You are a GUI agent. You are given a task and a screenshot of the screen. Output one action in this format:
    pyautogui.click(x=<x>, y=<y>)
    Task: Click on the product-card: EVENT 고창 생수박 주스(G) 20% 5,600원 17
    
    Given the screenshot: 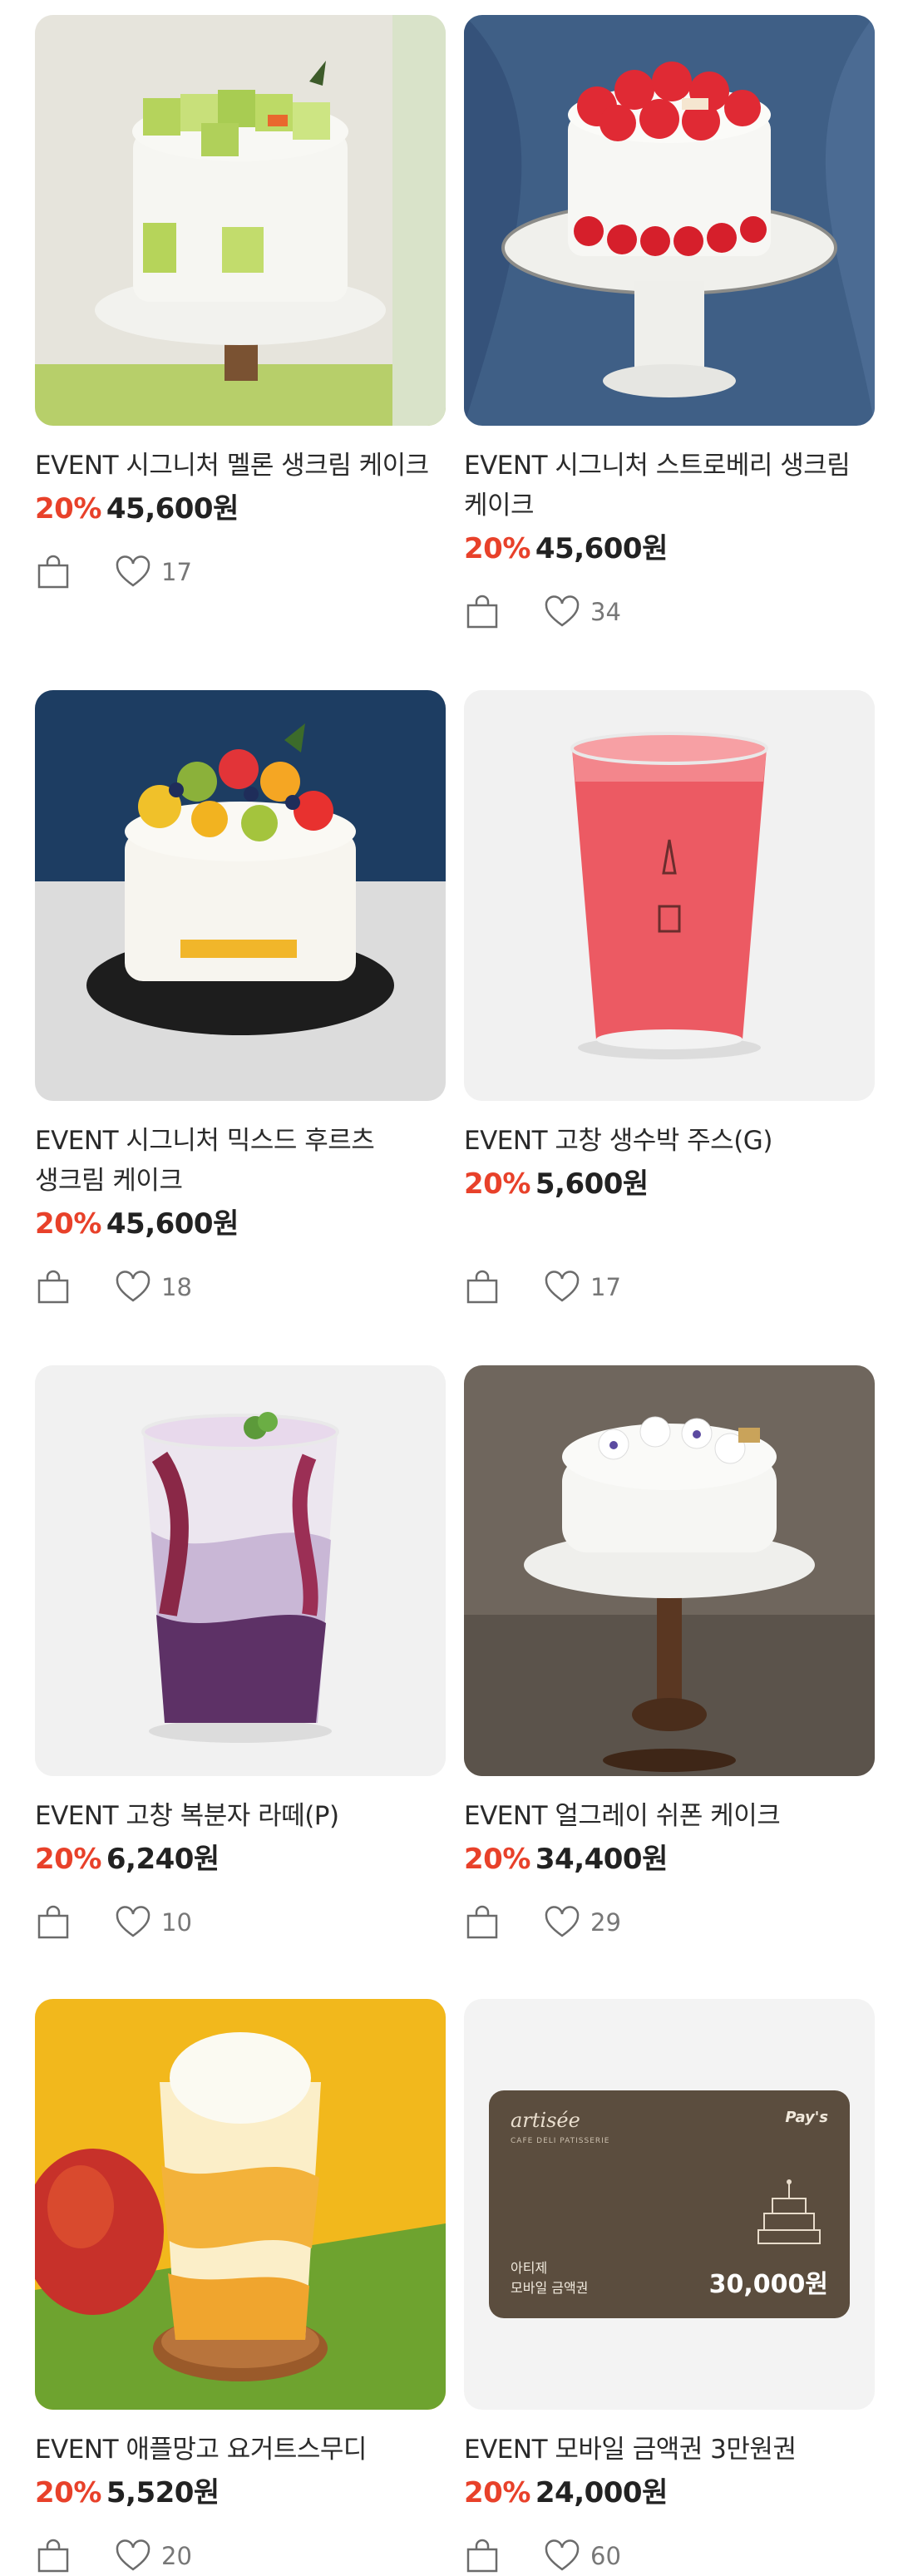 What is the action you would take?
    pyautogui.click(x=669, y=998)
    